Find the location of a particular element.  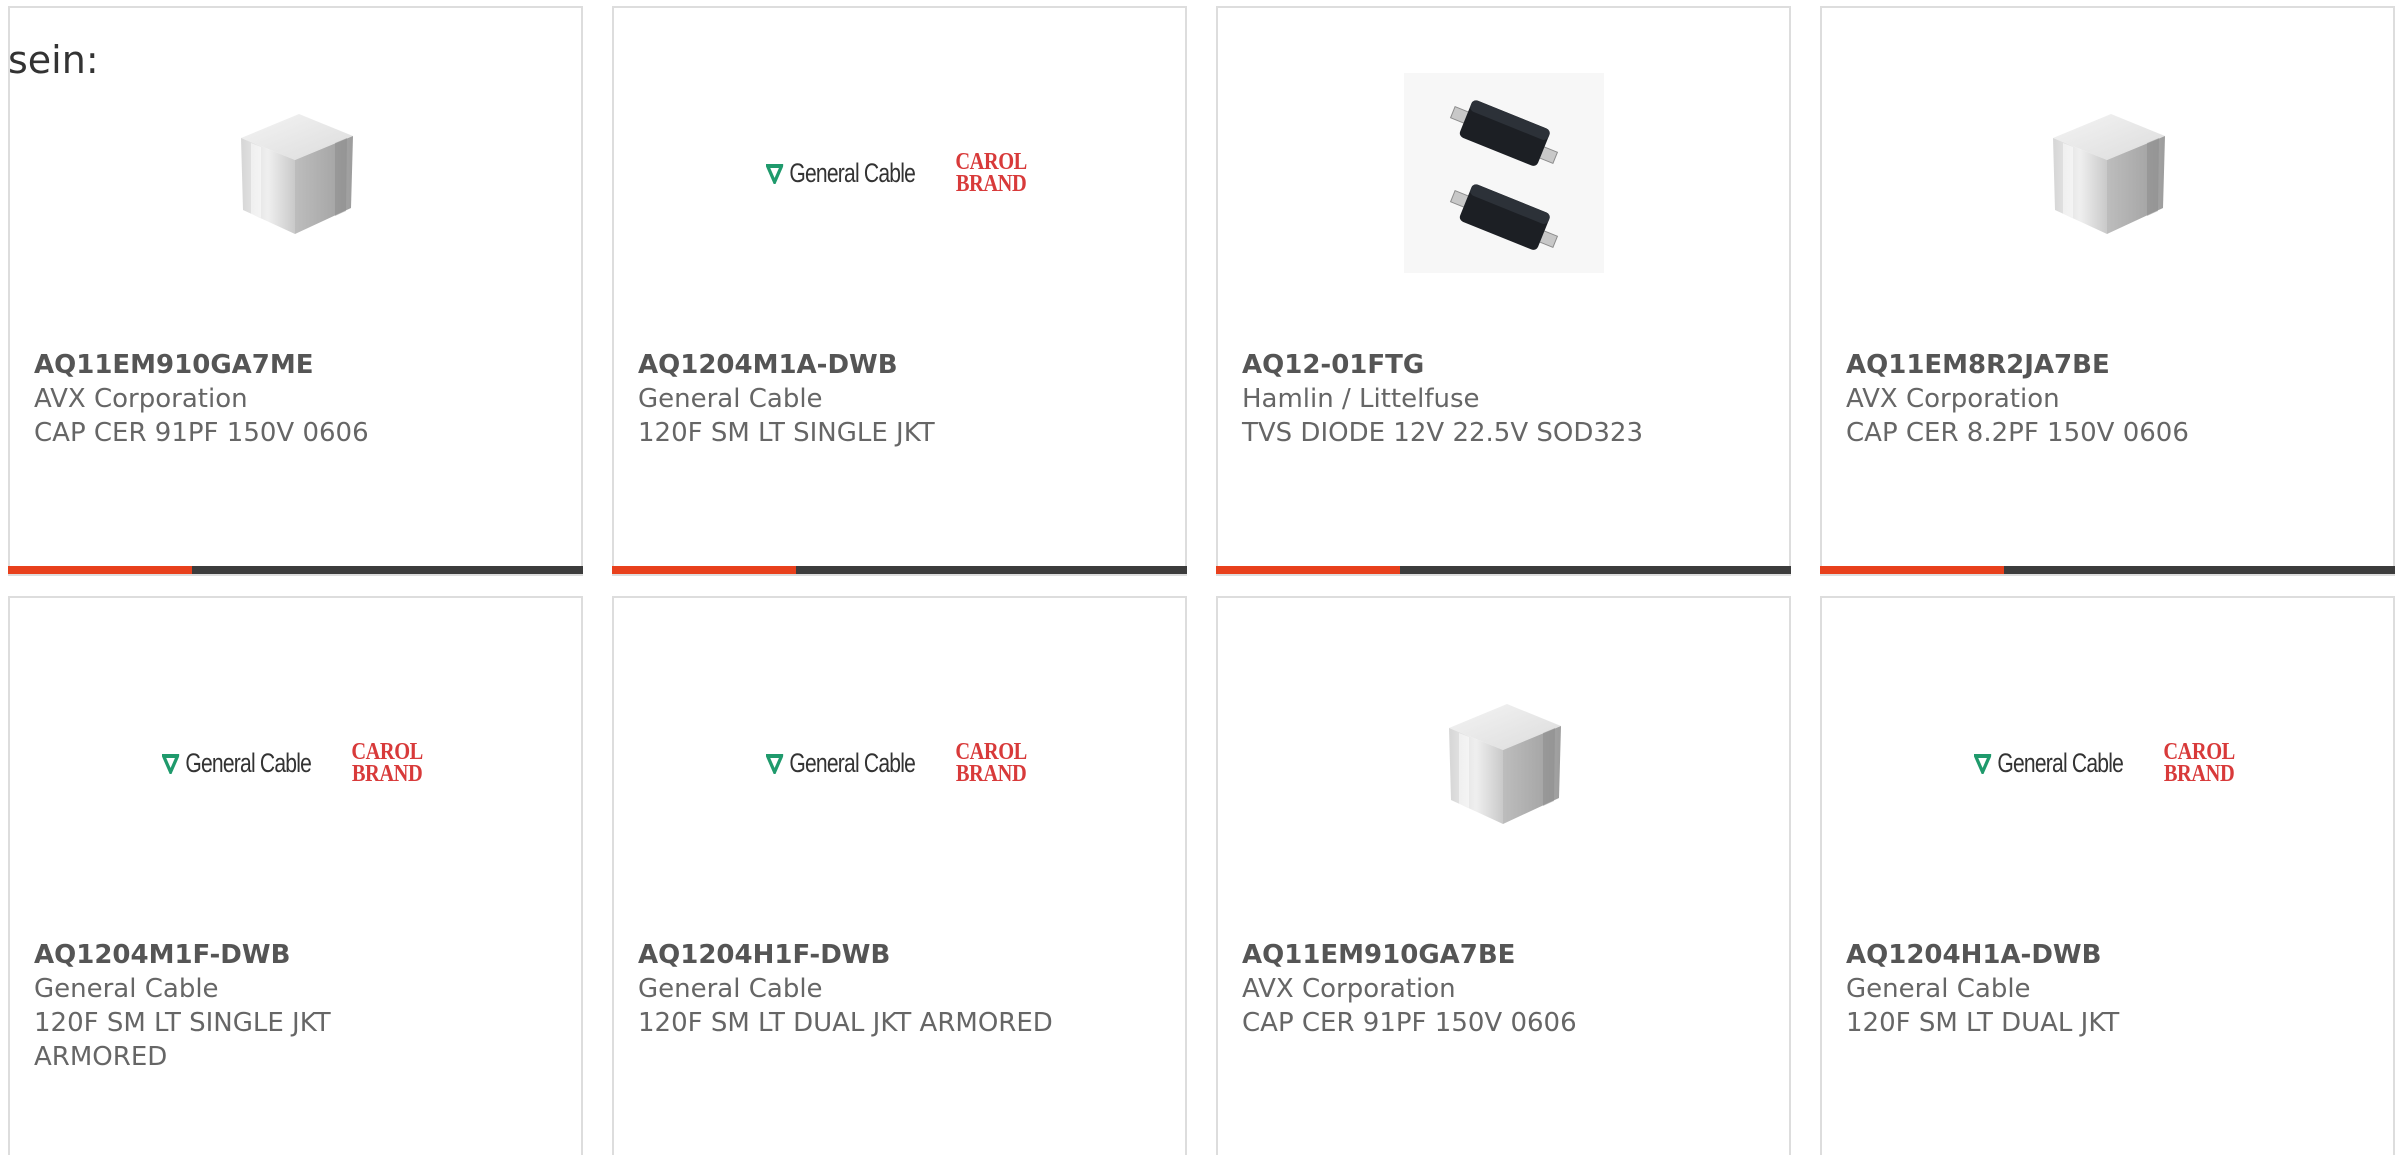

part-number: AQ1204M1A-DWB is located at coordinates (901, 365).